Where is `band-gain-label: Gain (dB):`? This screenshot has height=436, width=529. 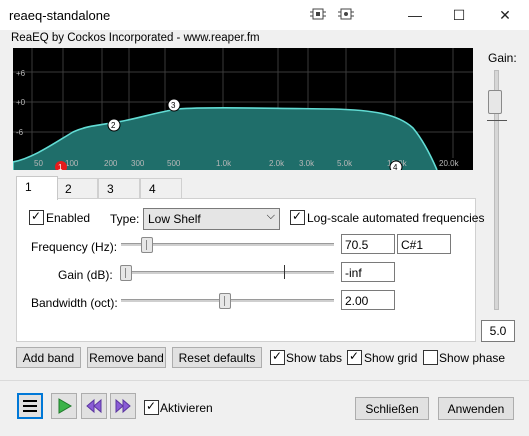 band-gain-label: Gain (dB): is located at coordinates (85, 275).